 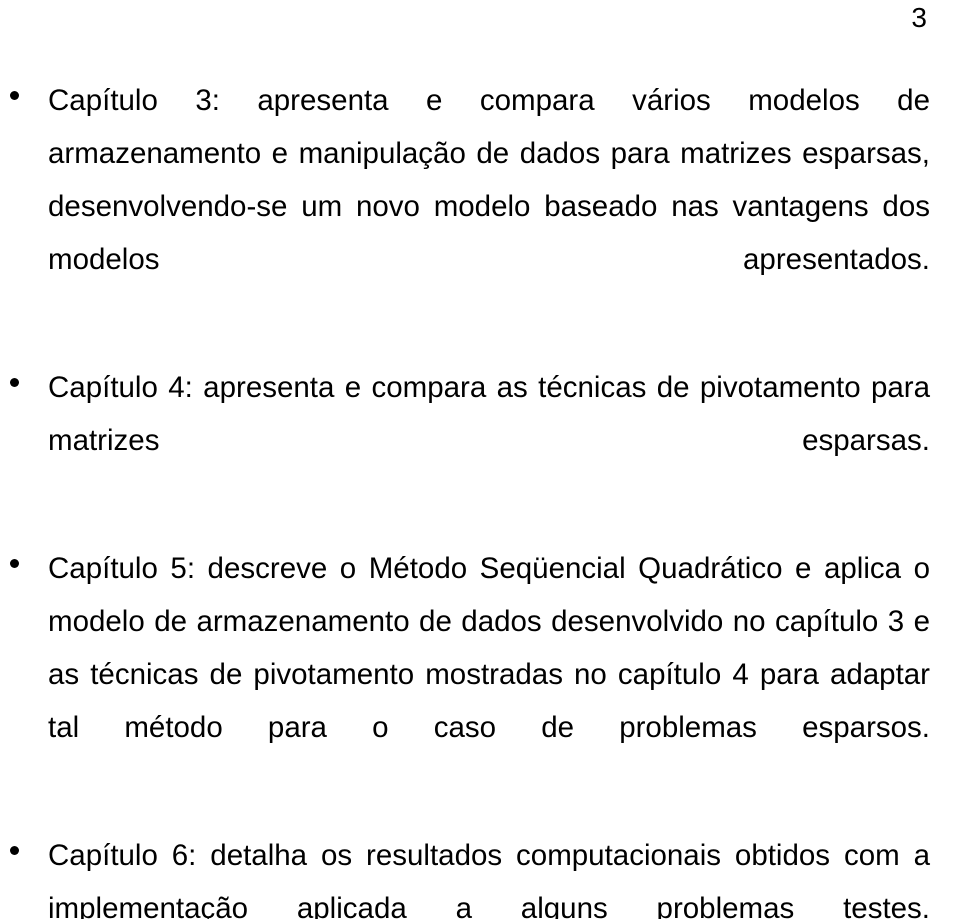 What do you see at coordinates (919, 17) in the screenshot?
I see `page-number: 3` at bounding box center [919, 17].